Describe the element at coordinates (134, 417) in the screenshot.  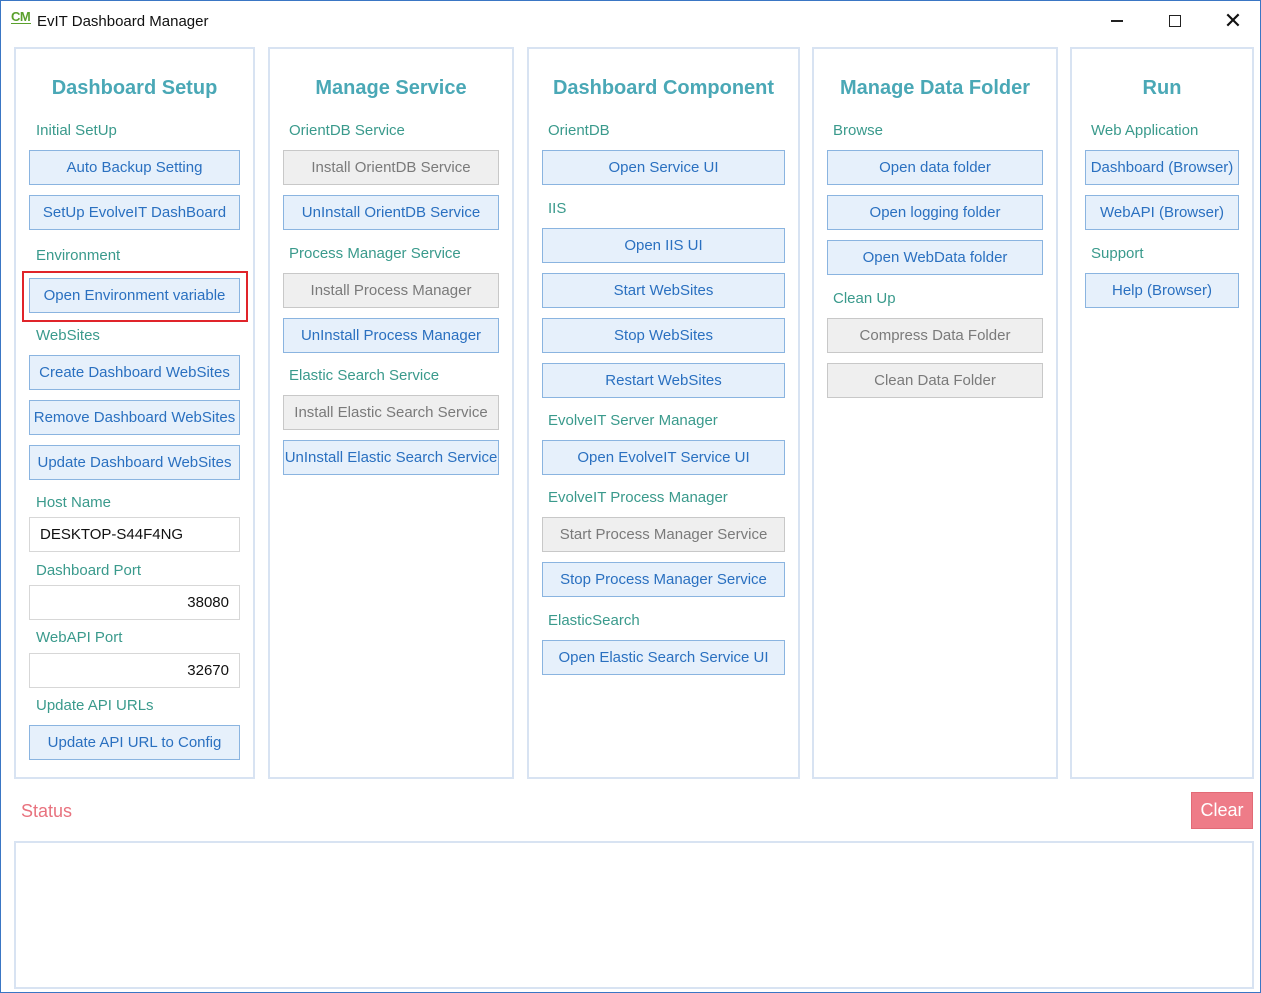
I see `remove-websites-button: Remove Dashboard WebSites` at that location.